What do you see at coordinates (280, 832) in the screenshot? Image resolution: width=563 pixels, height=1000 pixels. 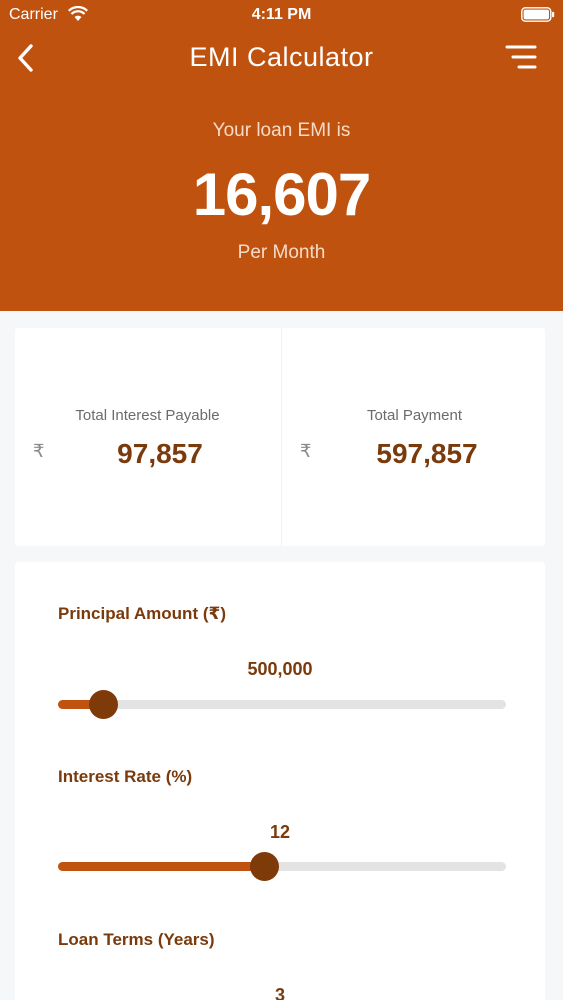 I see `interest-rate-value: 12` at bounding box center [280, 832].